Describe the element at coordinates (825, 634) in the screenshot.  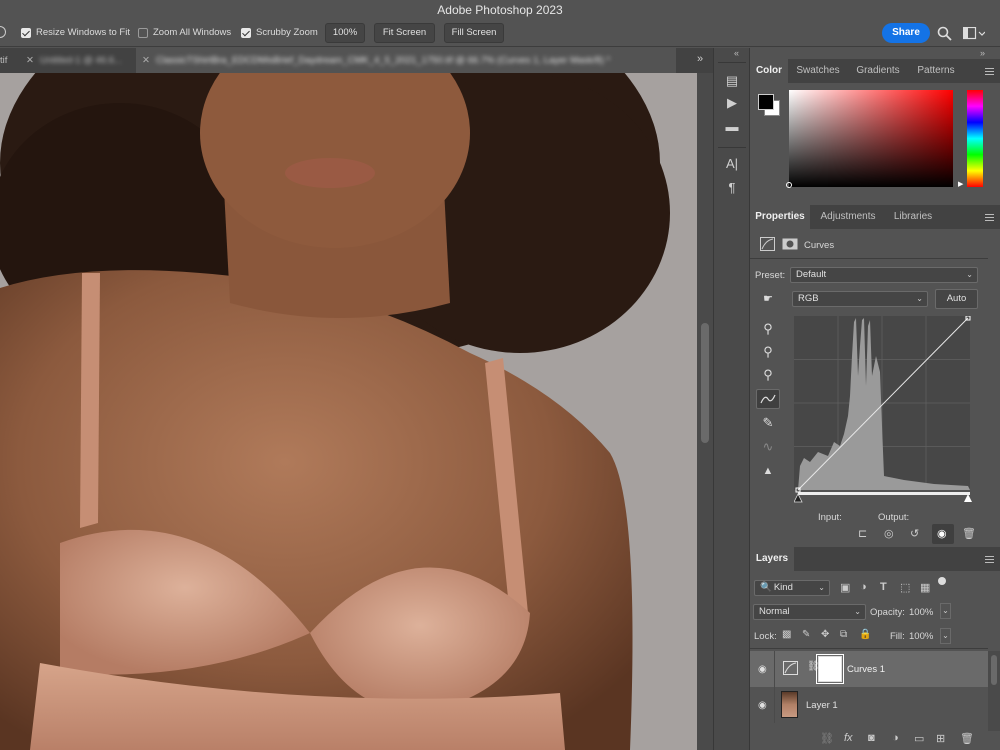
I see `lock-position-icon: ✥` at that location.